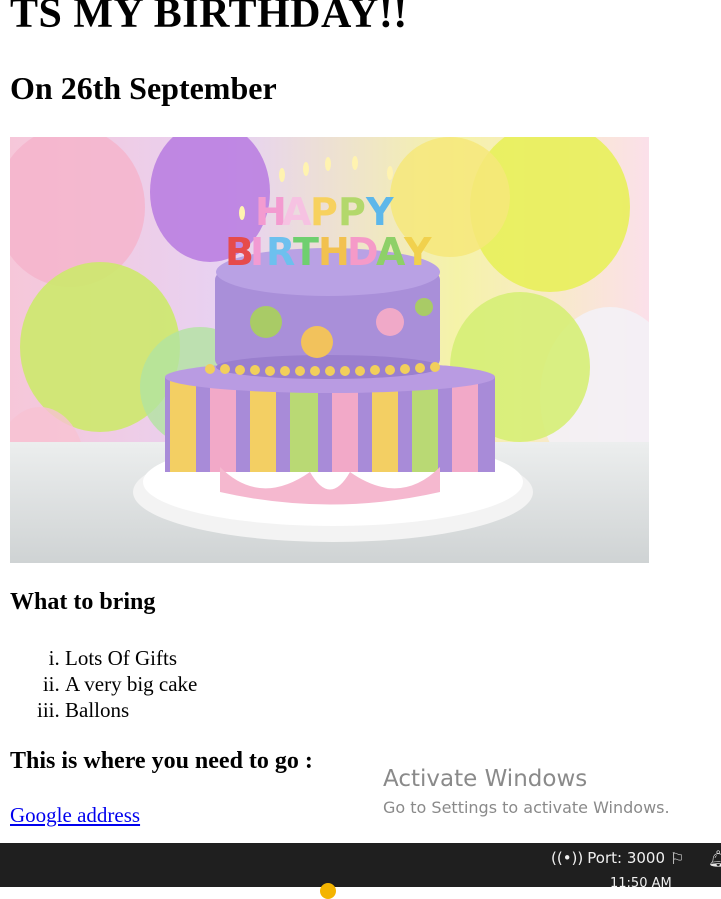 Image resolution: width=721 pixels, height=899 pixels. I want to click on bring-list: Lots Of Gifts A very big cake Ballons, so click(103, 684).